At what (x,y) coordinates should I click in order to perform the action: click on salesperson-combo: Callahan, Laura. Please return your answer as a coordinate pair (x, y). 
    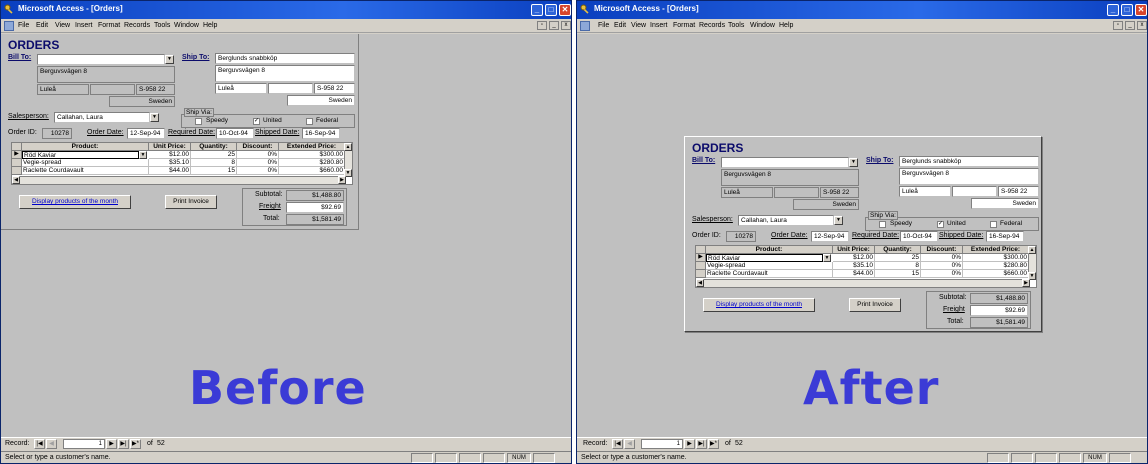
    Looking at the image, I should click on (102, 117).